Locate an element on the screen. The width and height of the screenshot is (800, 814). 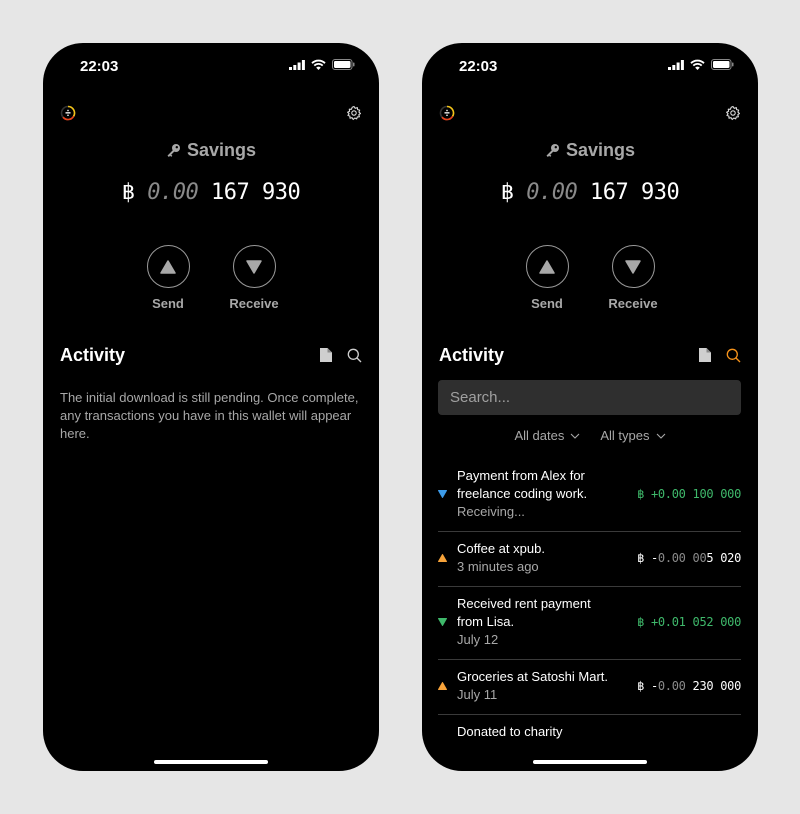
activity-header: Activity is located at coordinates (211, 355).